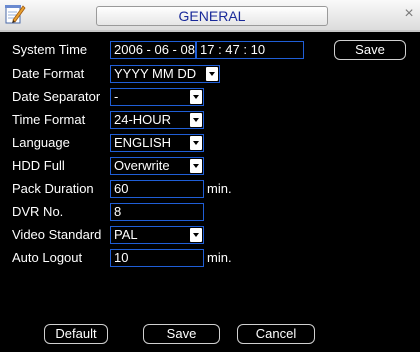  What do you see at coordinates (49, 119) in the screenshot?
I see `time-format-label: Time Format` at bounding box center [49, 119].